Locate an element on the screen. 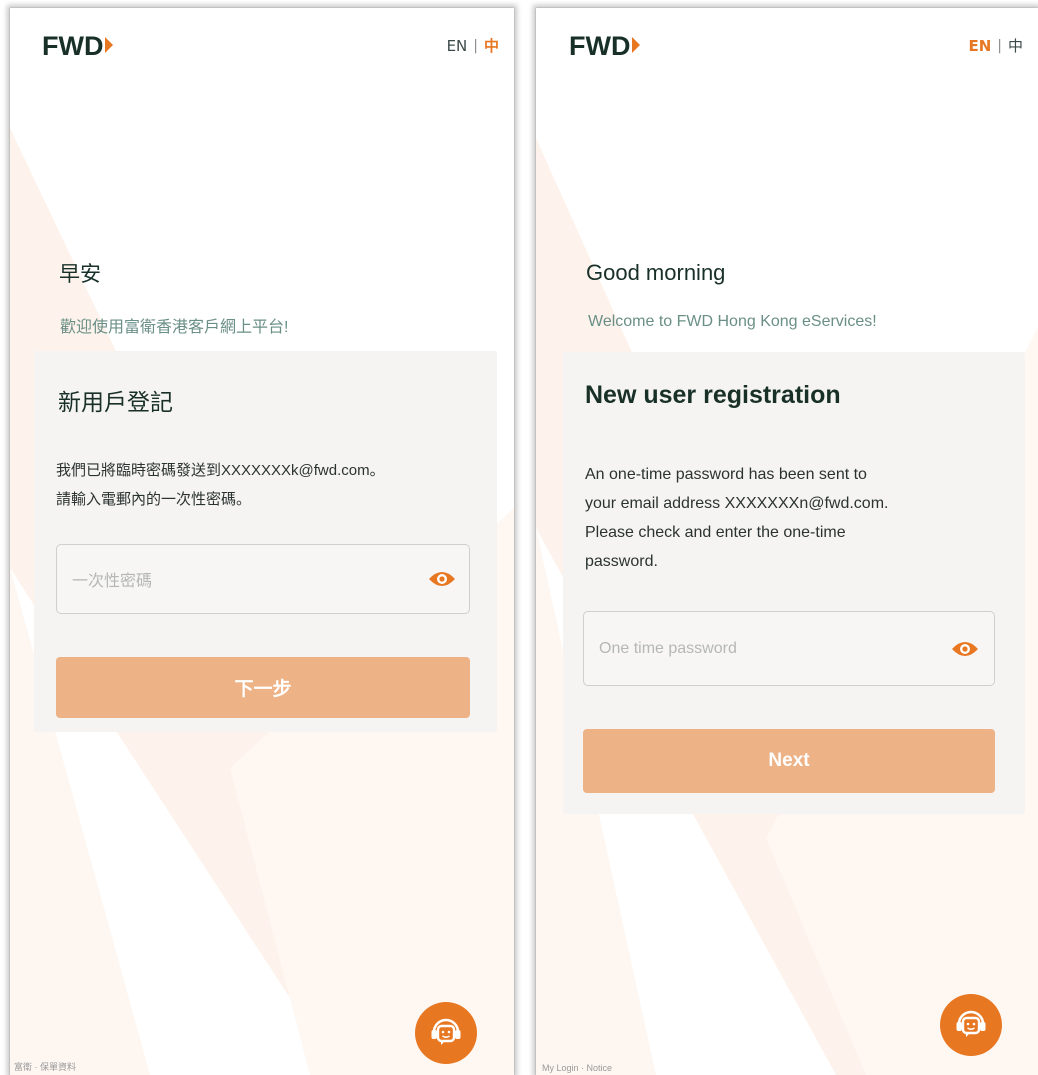  otp-input: One time password is located at coordinates (789, 648).